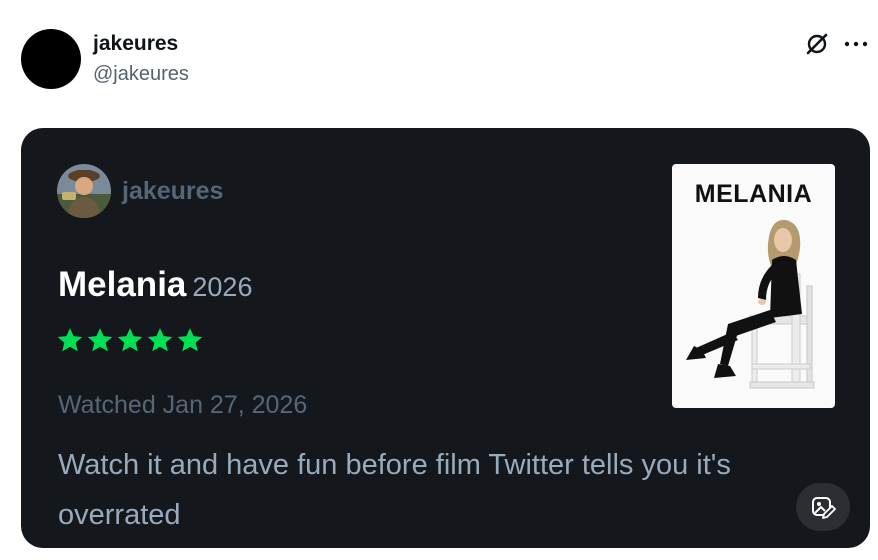  What do you see at coordinates (122, 284) in the screenshot?
I see `film-title: Melania` at bounding box center [122, 284].